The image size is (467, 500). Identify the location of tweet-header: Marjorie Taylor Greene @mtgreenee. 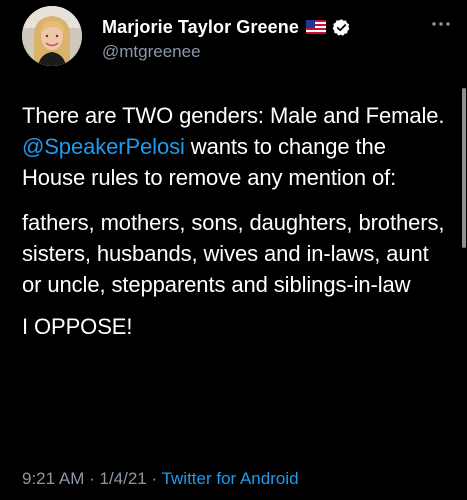
(237, 39).